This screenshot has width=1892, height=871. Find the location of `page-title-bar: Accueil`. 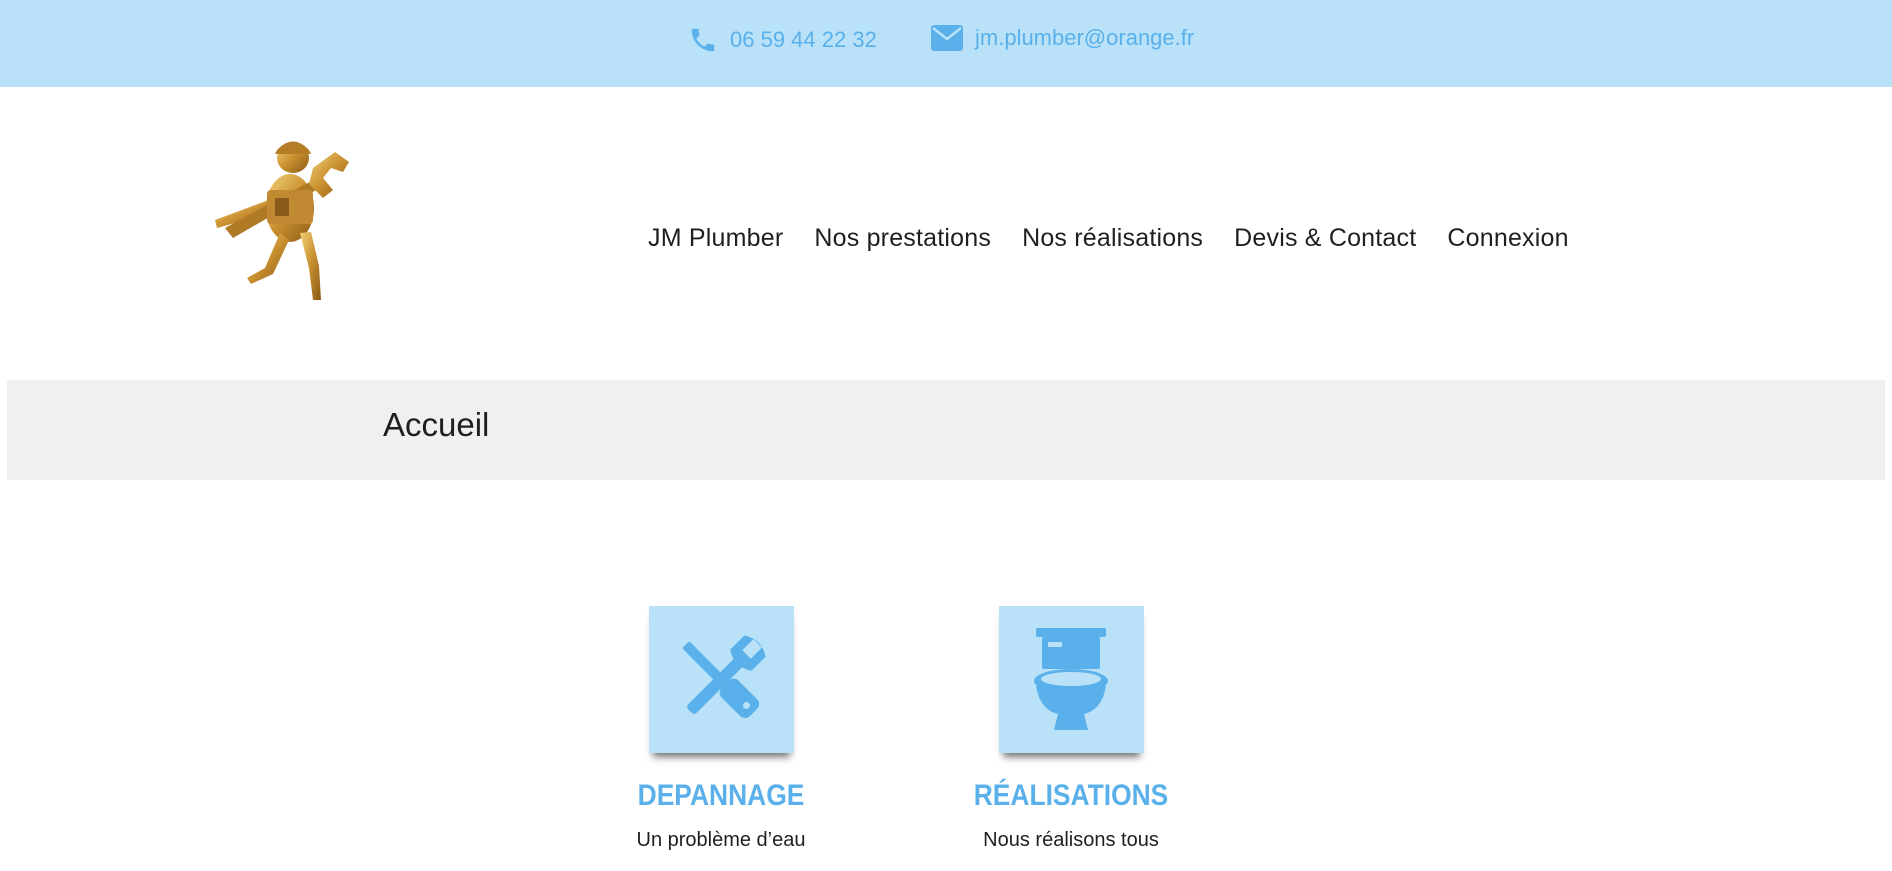

page-title-bar: Accueil is located at coordinates (946, 430).